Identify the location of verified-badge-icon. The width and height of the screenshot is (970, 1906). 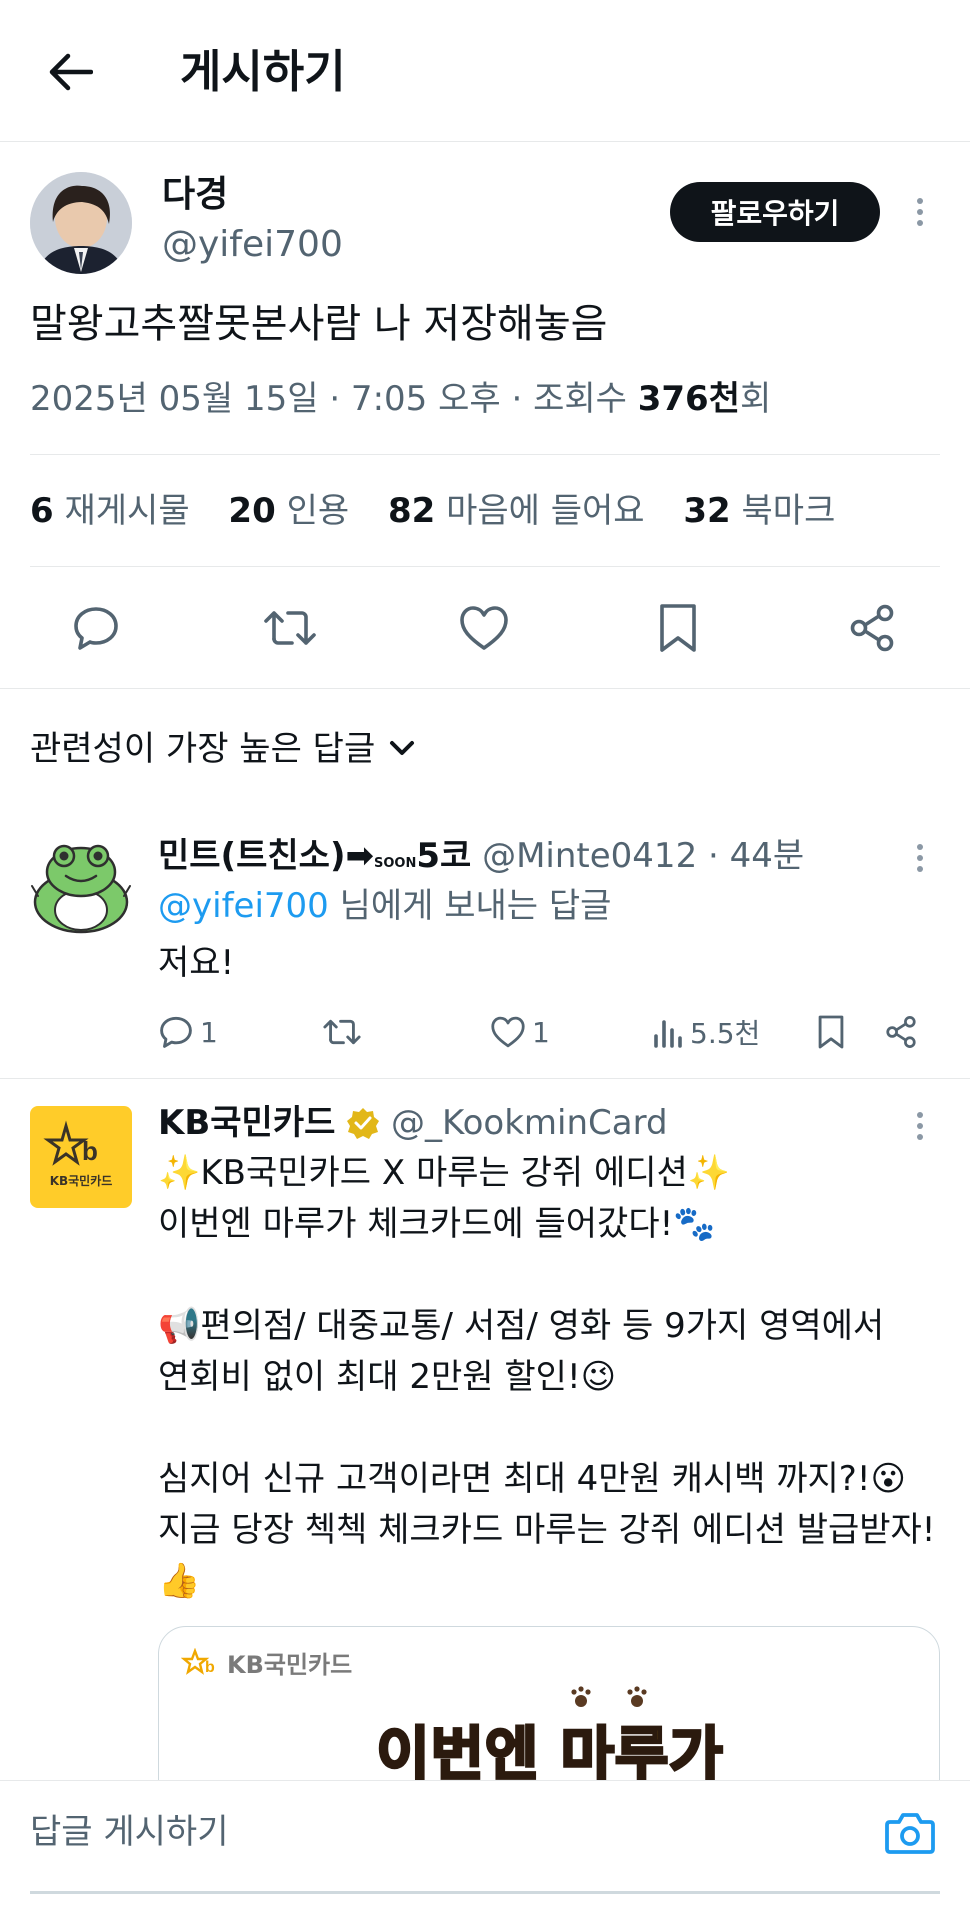
(363, 1123).